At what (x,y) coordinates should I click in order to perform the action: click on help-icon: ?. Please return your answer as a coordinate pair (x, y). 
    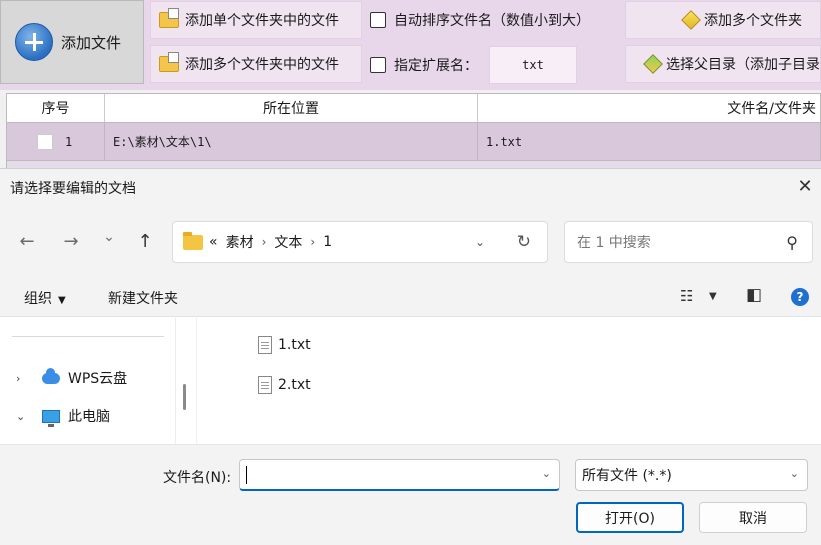
    Looking at the image, I should click on (800, 297).